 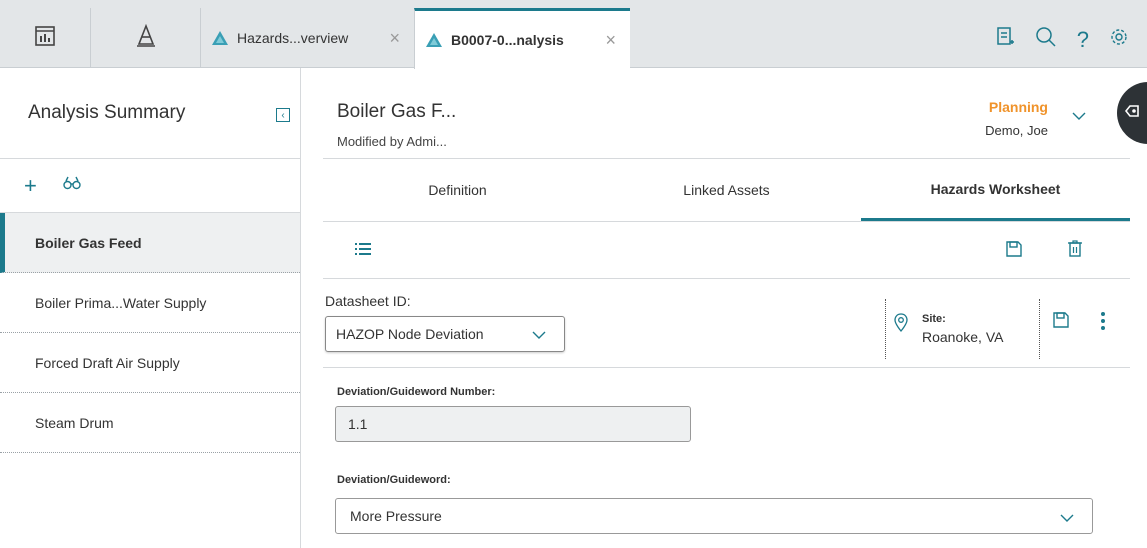 I want to click on list-item-label: Boiler Prima...Water Supply, so click(x=121, y=302).